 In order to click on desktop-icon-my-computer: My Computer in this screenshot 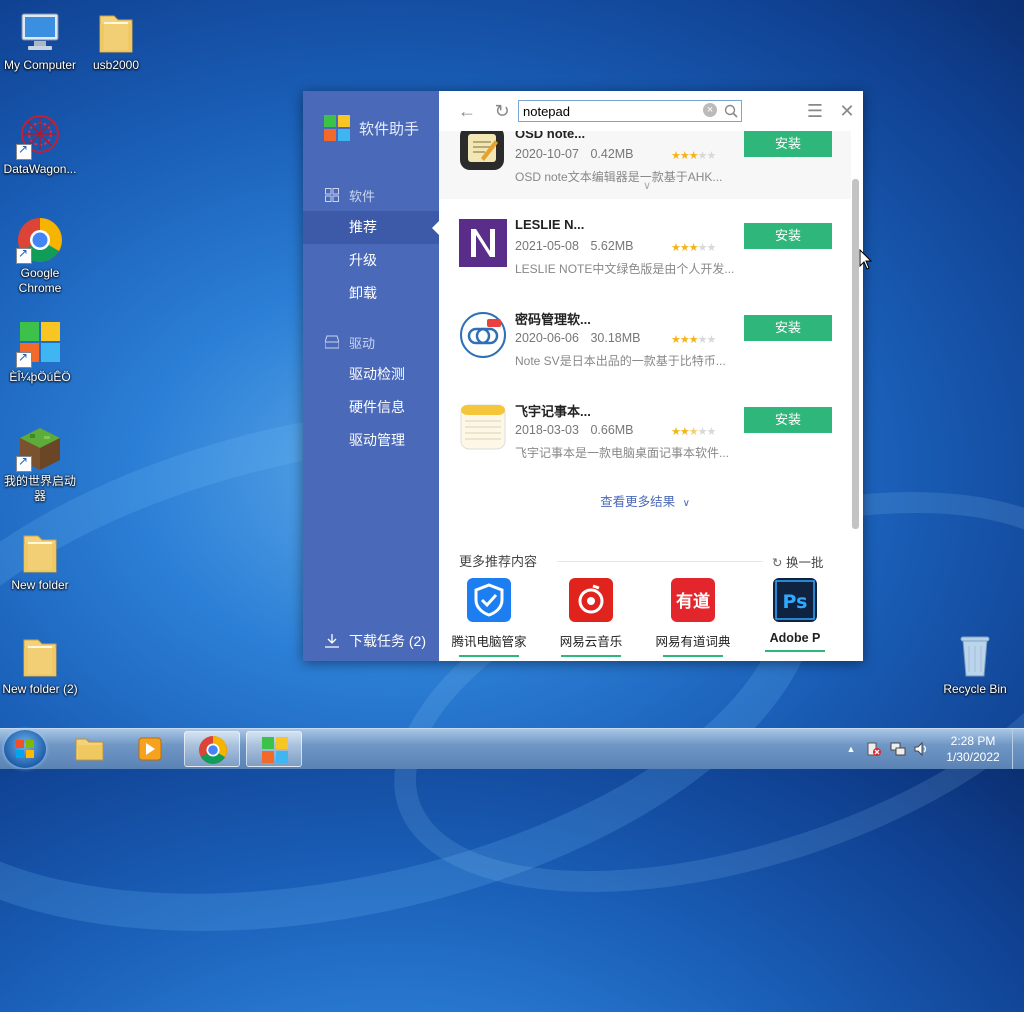, I will do `click(40, 40)`.